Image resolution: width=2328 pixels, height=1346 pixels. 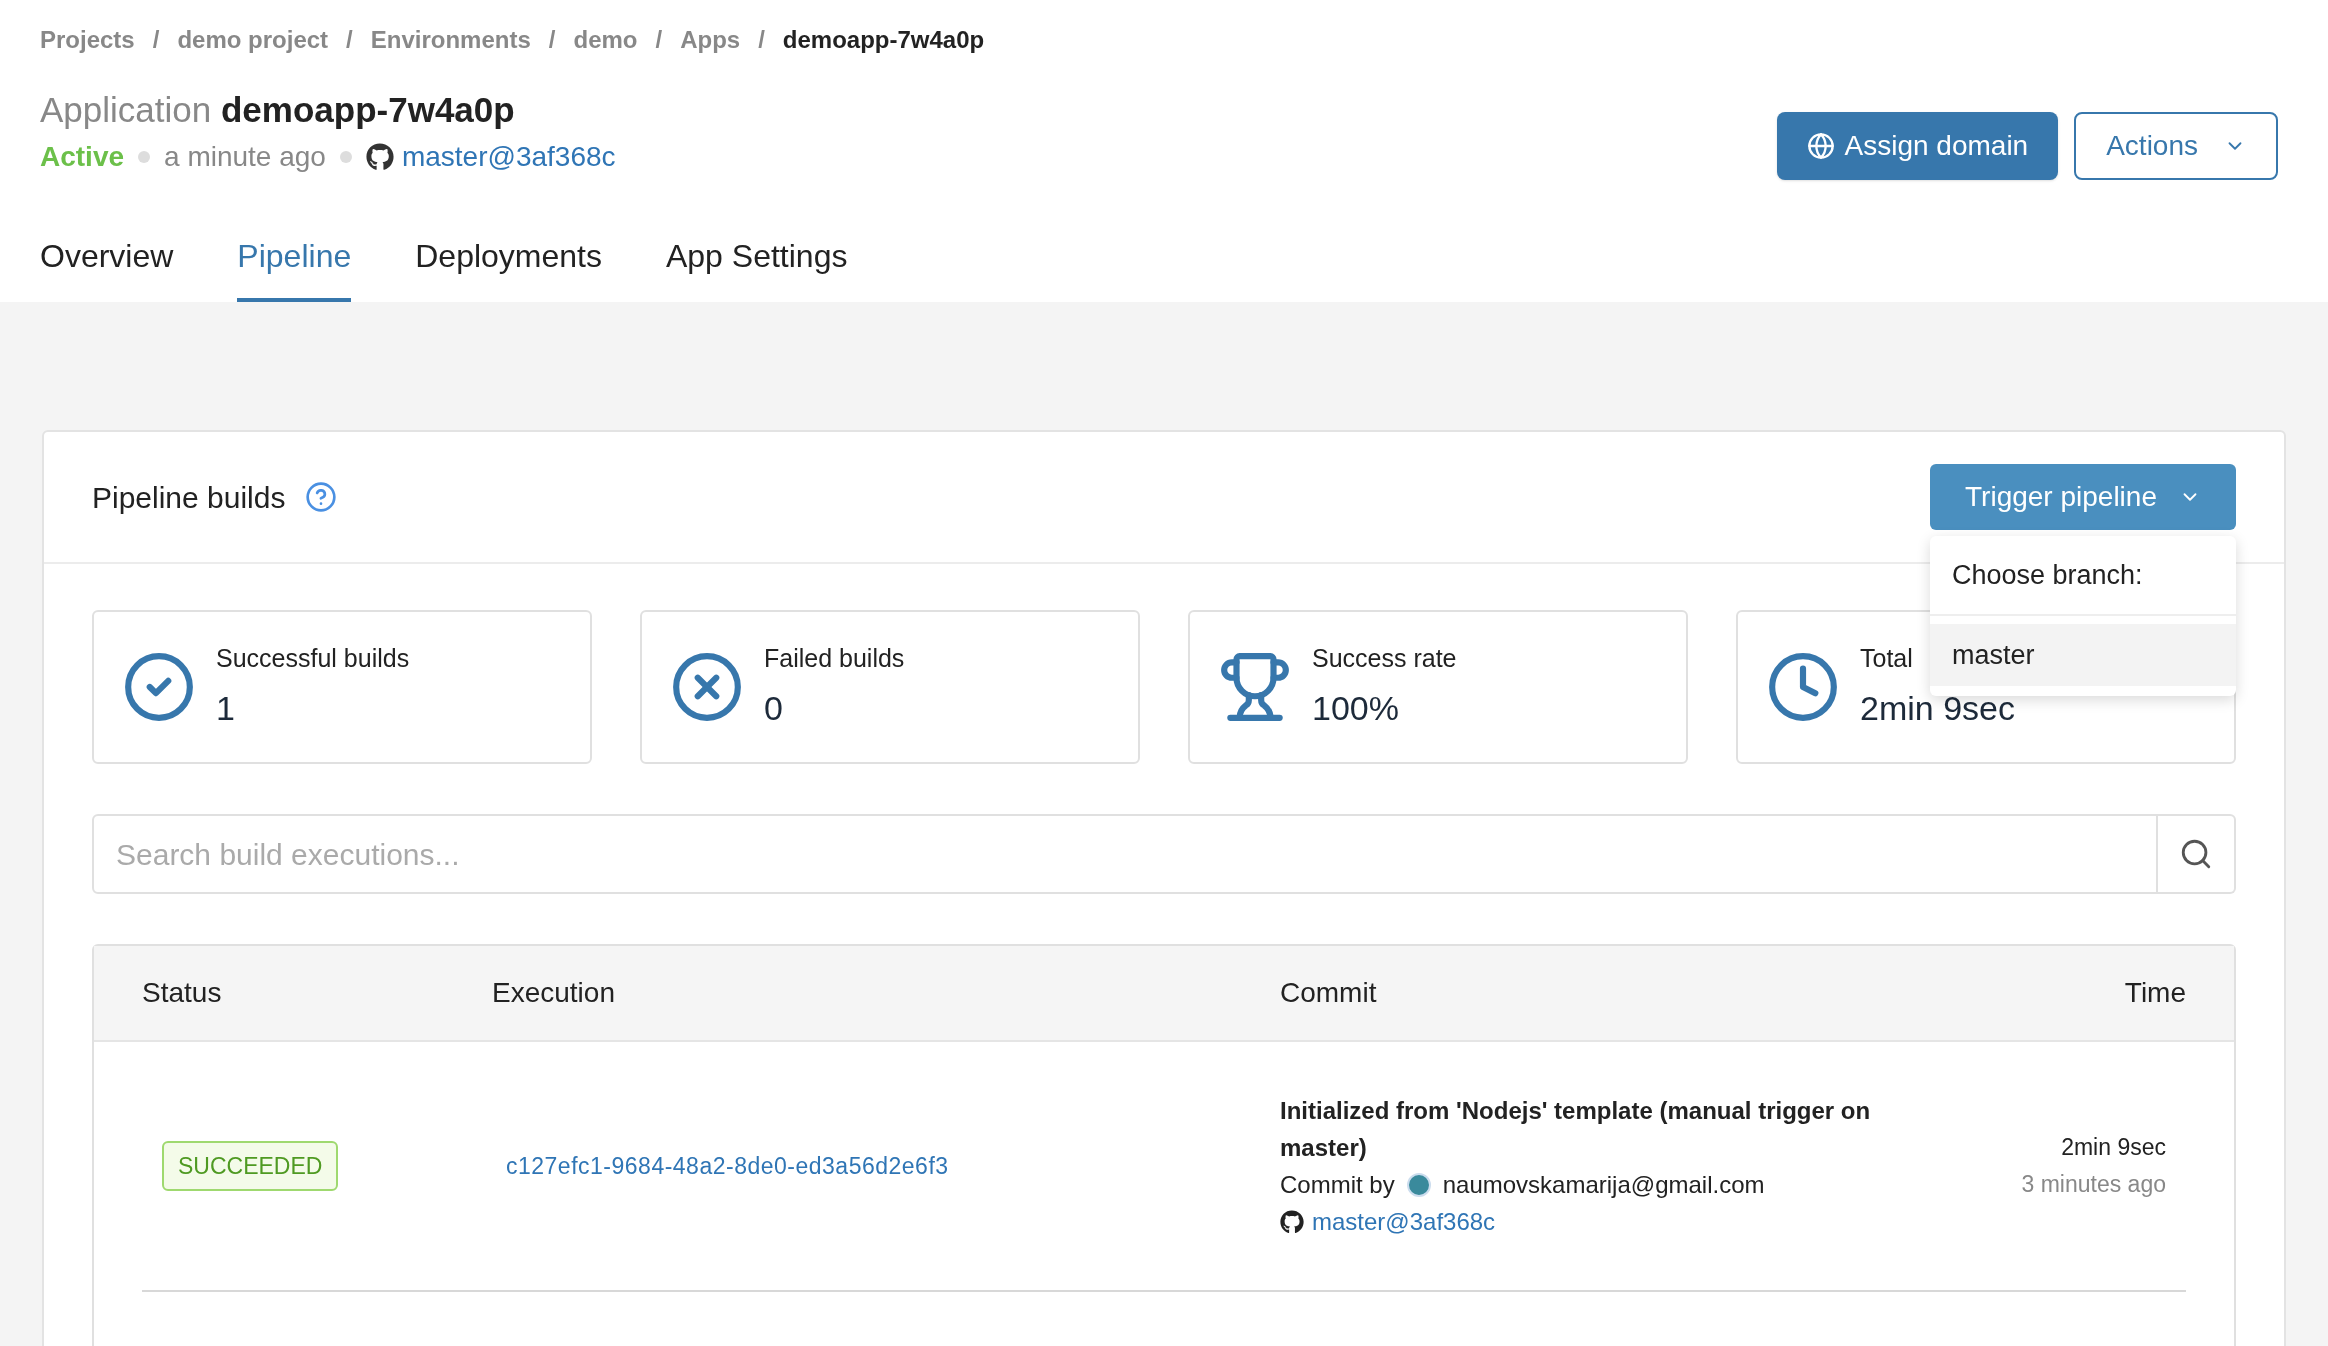 What do you see at coordinates (87, 40) in the screenshot?
I see `breadcrumb-link: Projects` at bounding box center [87, 40].